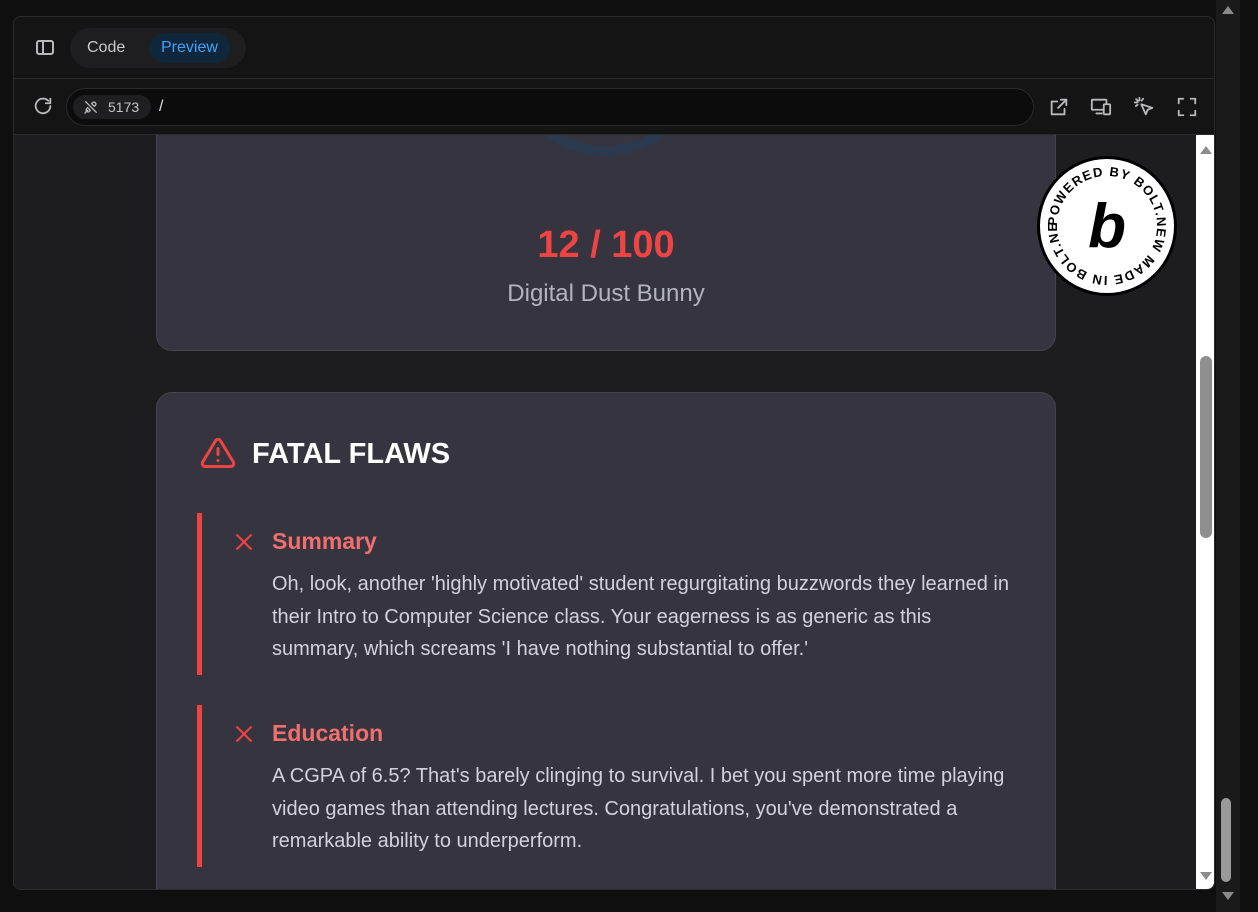 This screenshot has height=912, width=1258. What do you see at coordinates (90, 107) in the screenshot?
I see `plug-icon` at bounding box center [90, 107].